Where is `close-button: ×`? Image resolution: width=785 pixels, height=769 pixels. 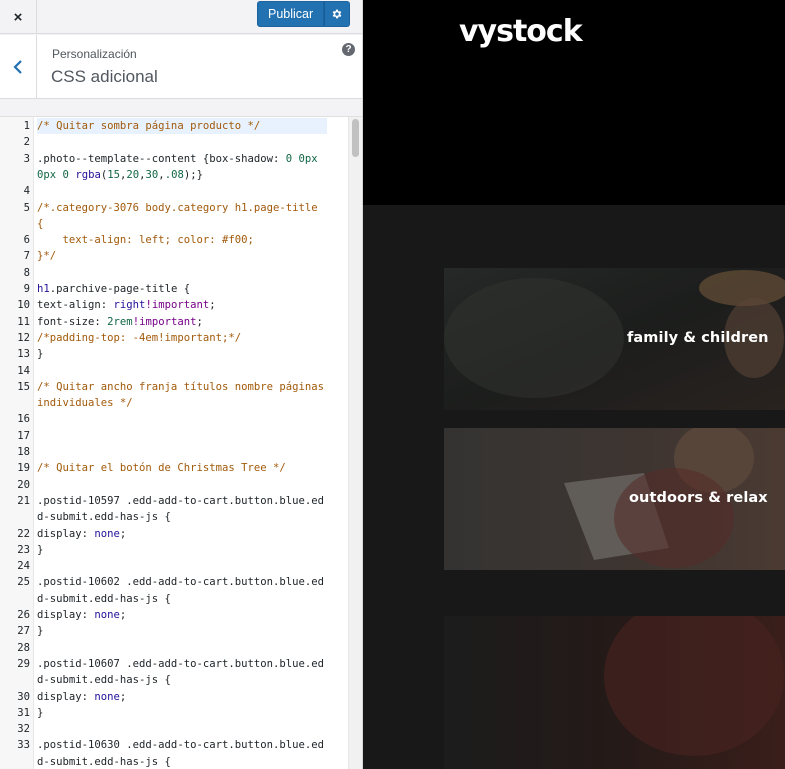 close-button: × is located at coordinates (18, 17).